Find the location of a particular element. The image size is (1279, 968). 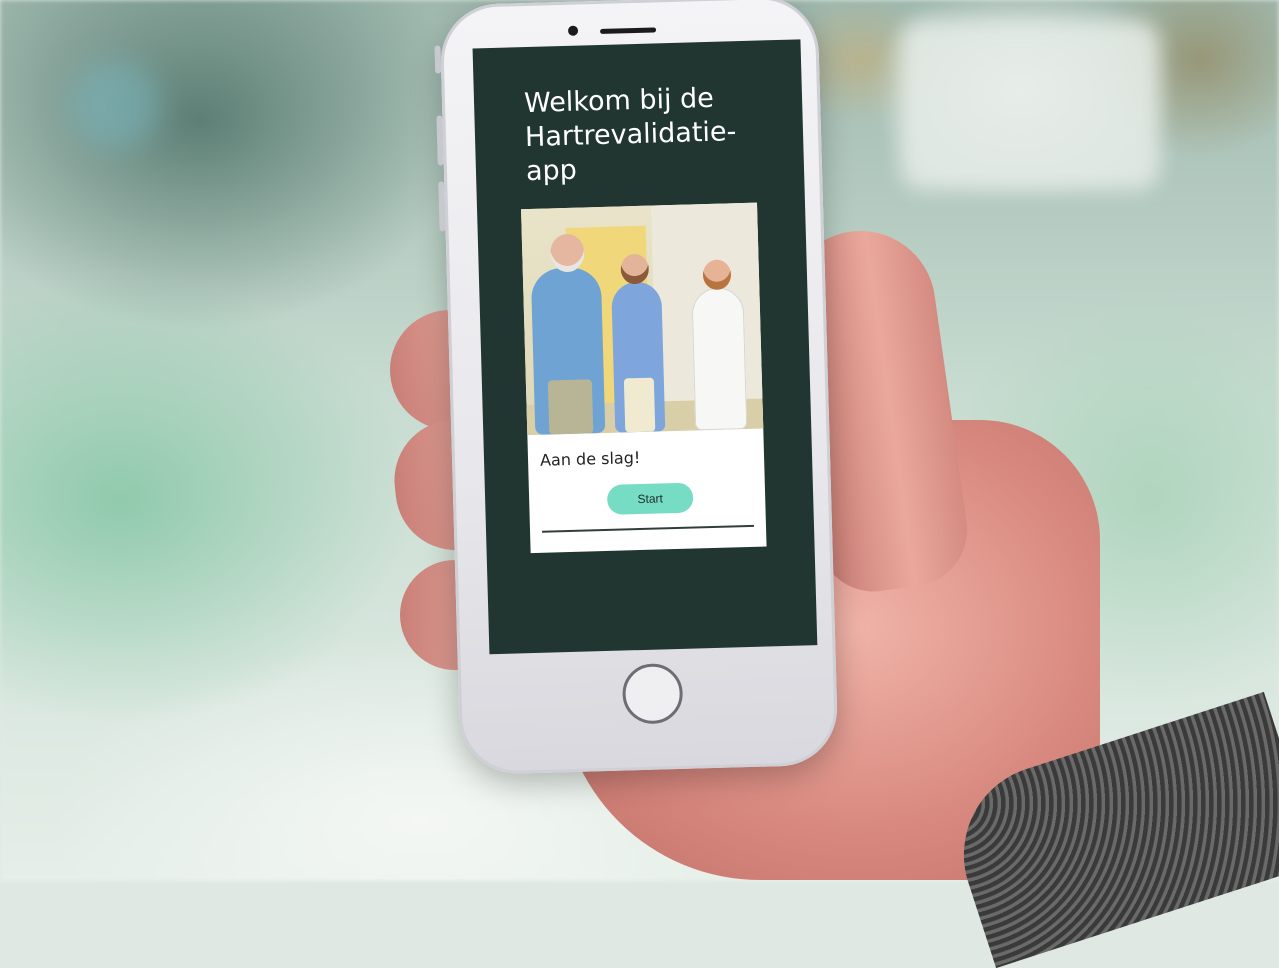

card-photo is located at coordinates (642, 319).